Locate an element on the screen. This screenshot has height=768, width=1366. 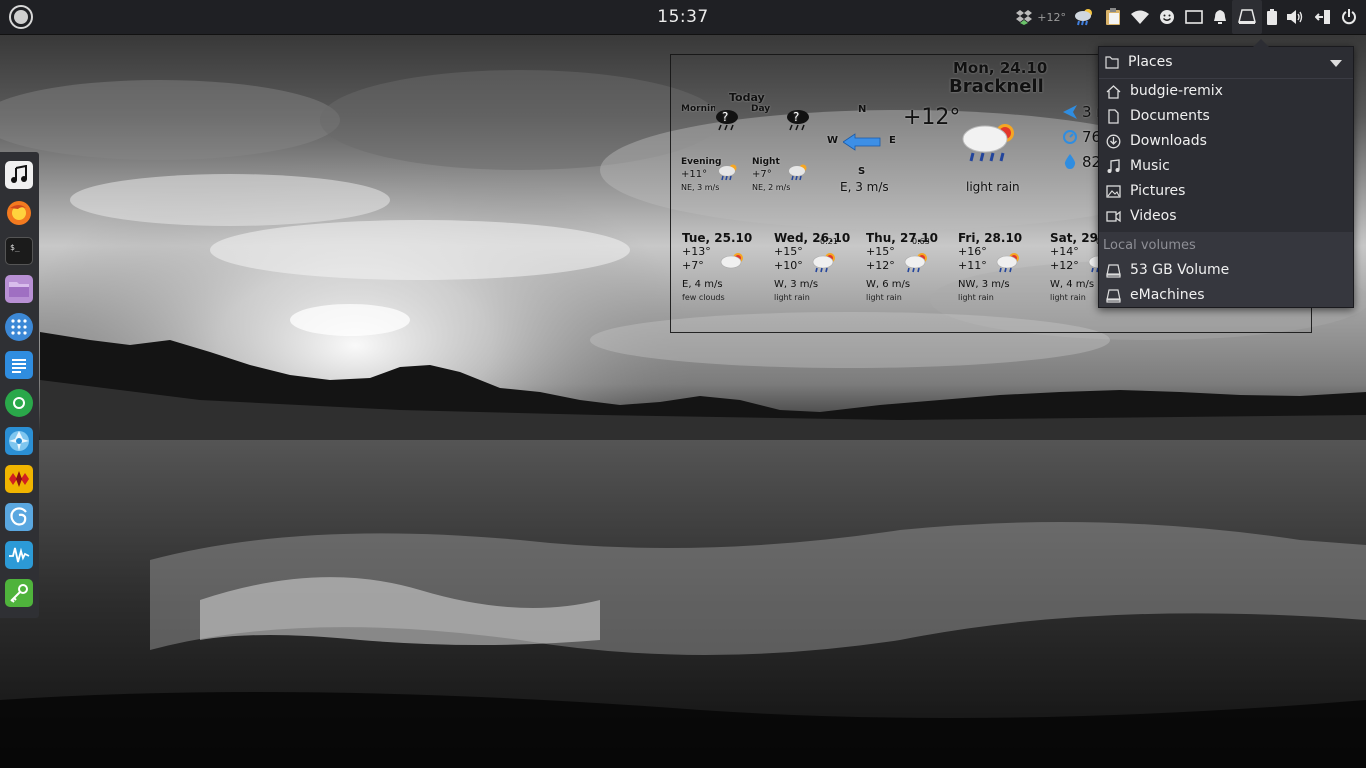
partly-cloudy-icon is located at coordinates (731, 261).